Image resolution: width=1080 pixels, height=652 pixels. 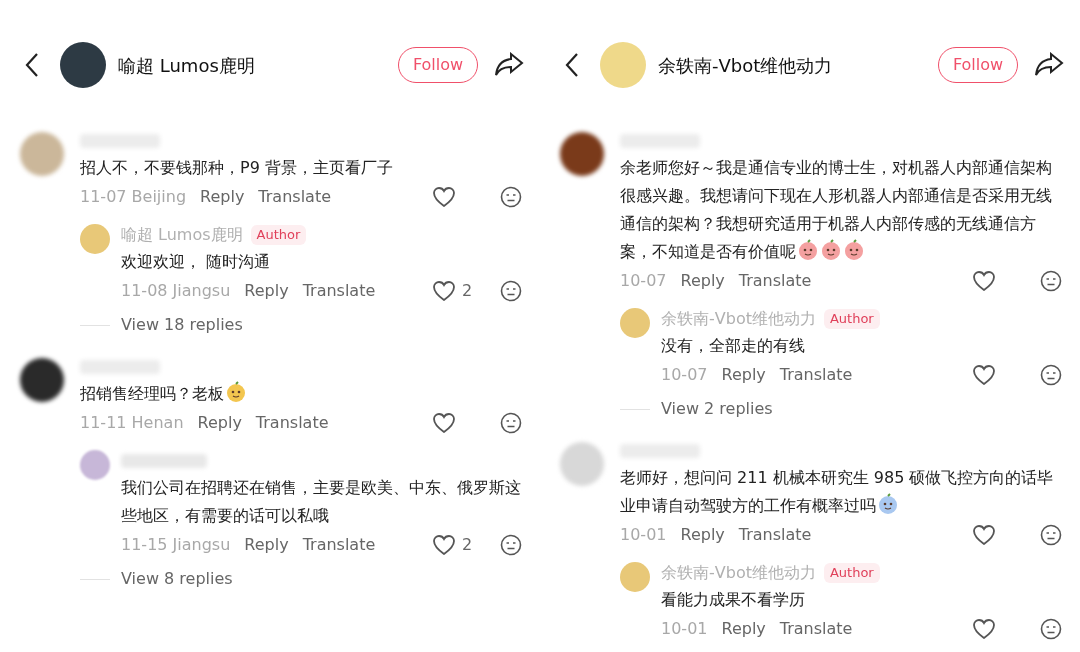 What do you see at coordinates (176, 545) in the screenshot?
I see `comment-date: 11-15 Jiangsu` at bounding box center [176, 545].